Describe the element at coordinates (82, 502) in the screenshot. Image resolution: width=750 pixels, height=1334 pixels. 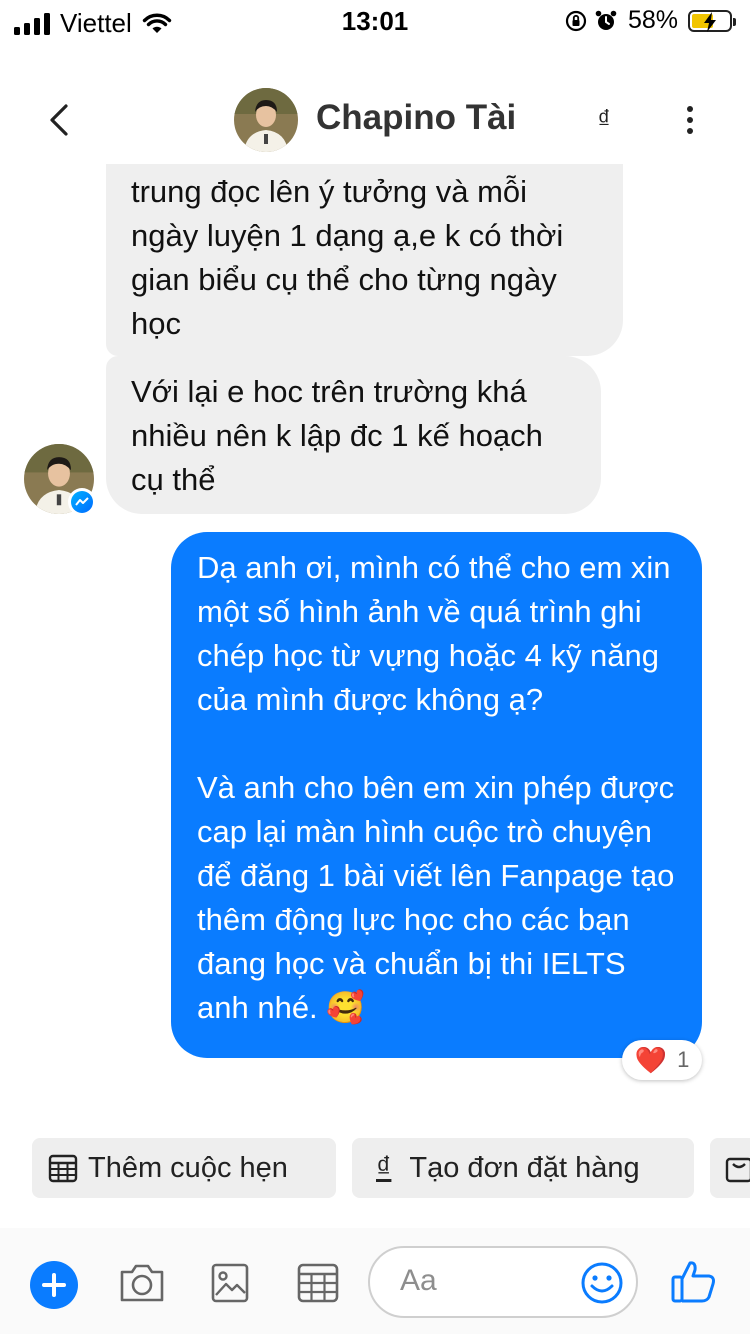
I see `messenger-badge-icon` at that location.